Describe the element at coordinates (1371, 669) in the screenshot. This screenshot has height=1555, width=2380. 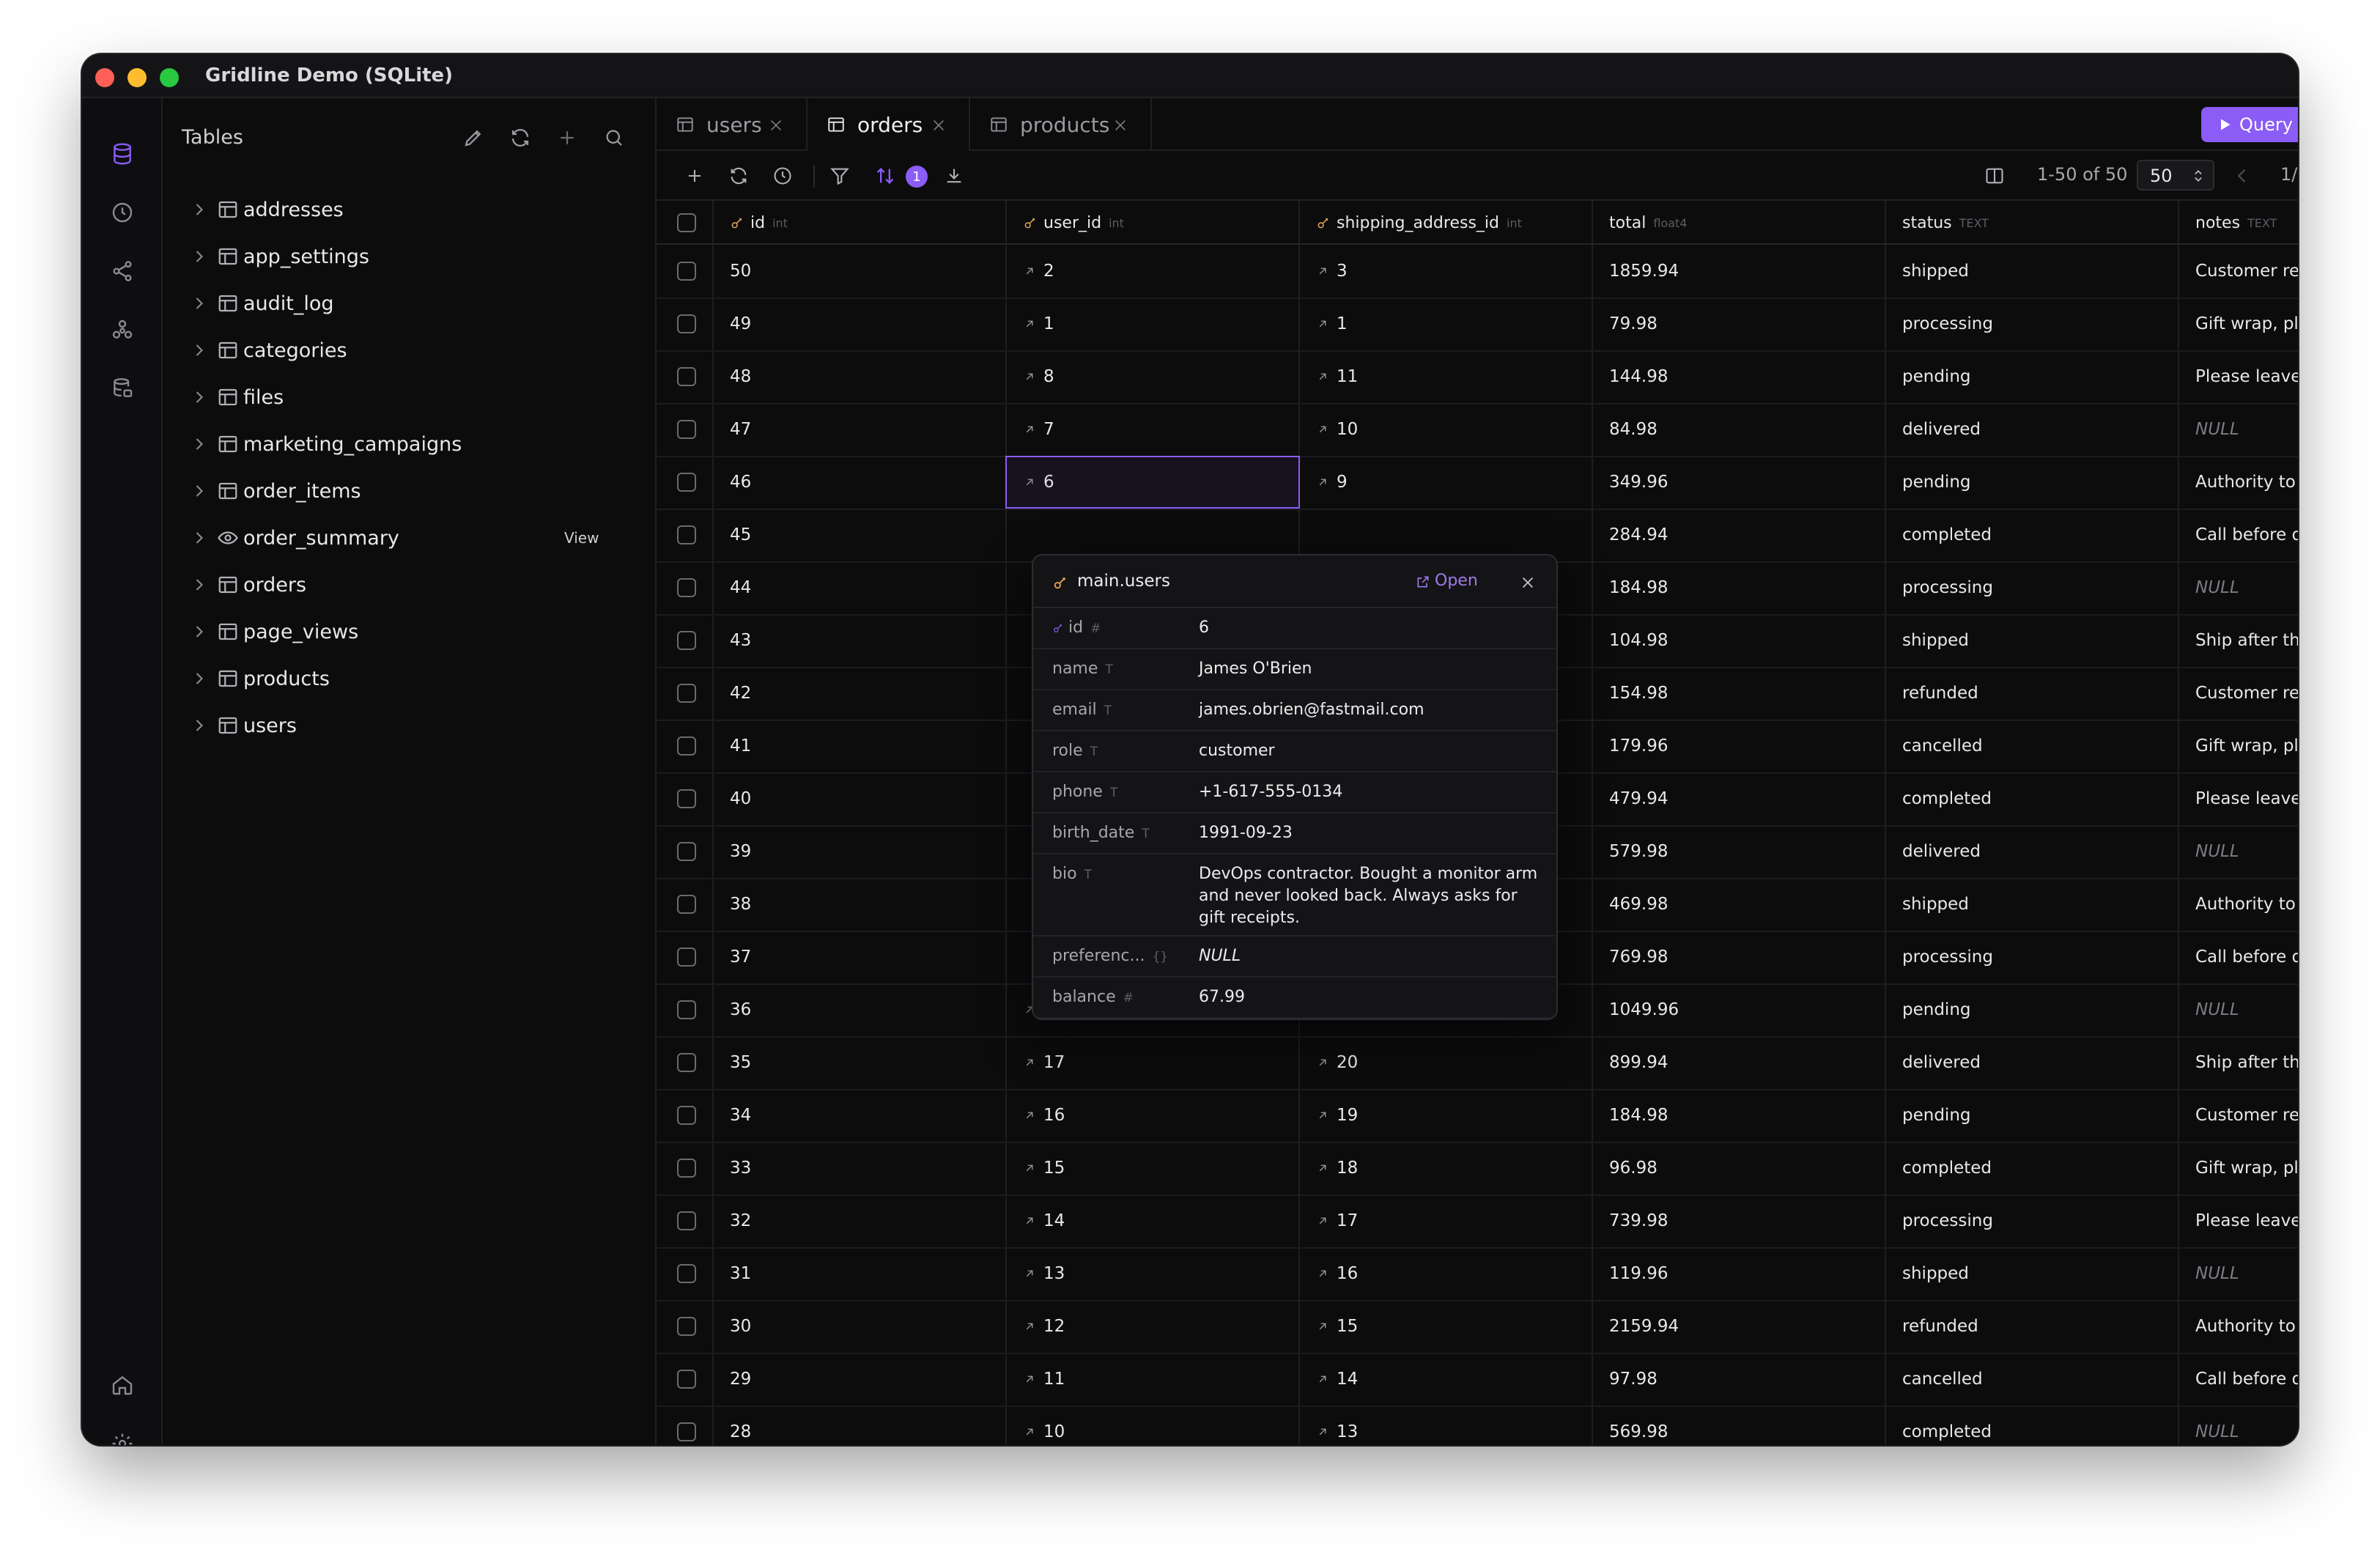
I see `popup-field-value: James O'Brien` at that location.